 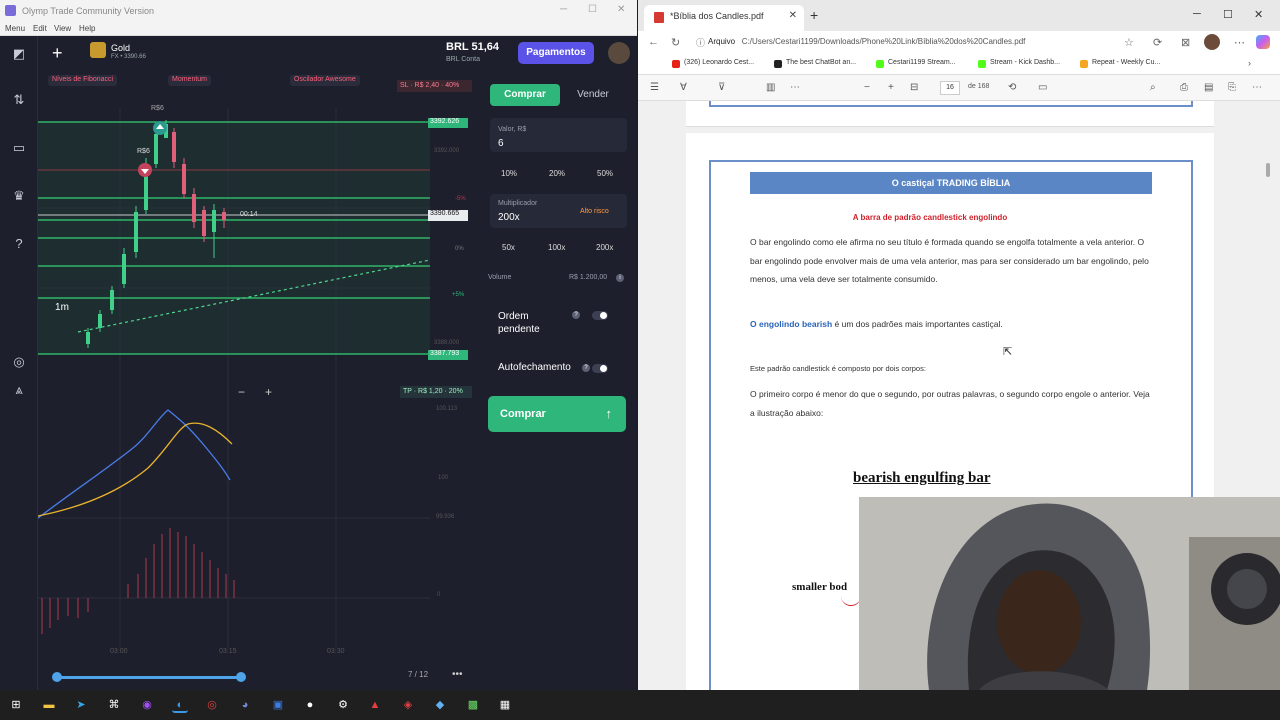 What do you see at coordinates (509, 217) in the screenshot?
I see `multiplier-value: 200x` at bounding box center [509, 217].